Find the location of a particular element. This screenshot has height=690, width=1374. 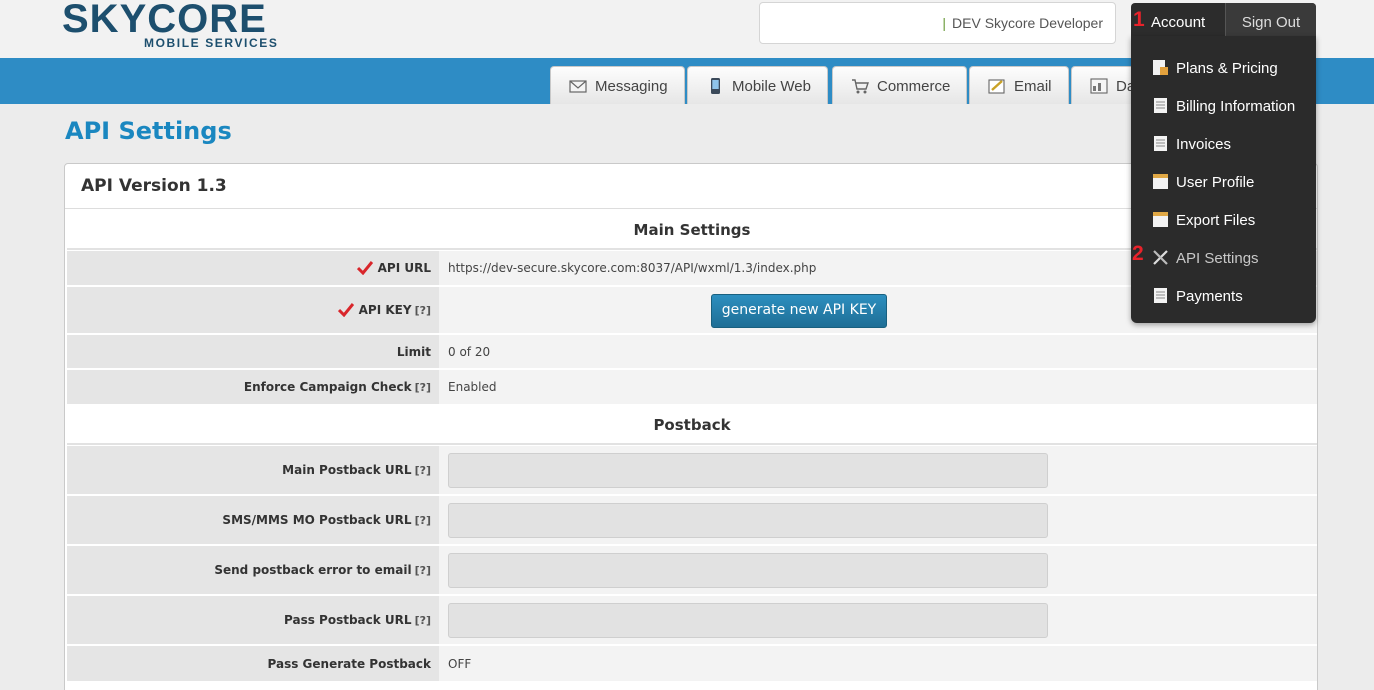

panel-title: API Version 1.3 is located at coordinates (691, 186).